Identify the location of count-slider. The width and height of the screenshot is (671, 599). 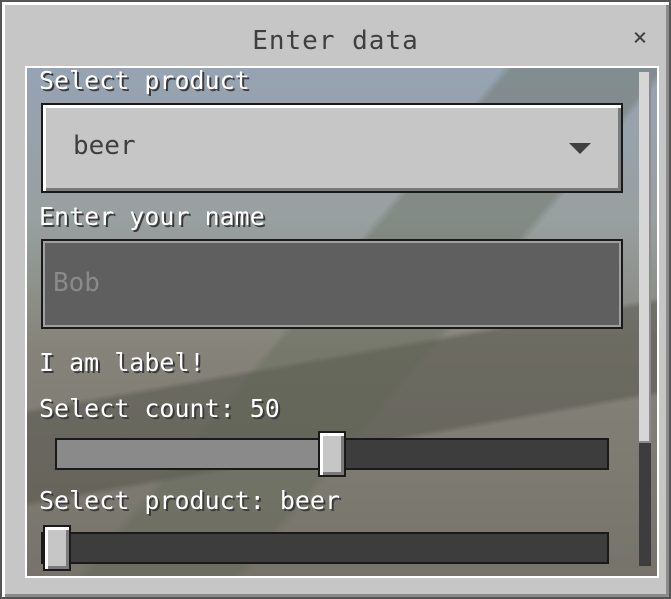
(332, 454).